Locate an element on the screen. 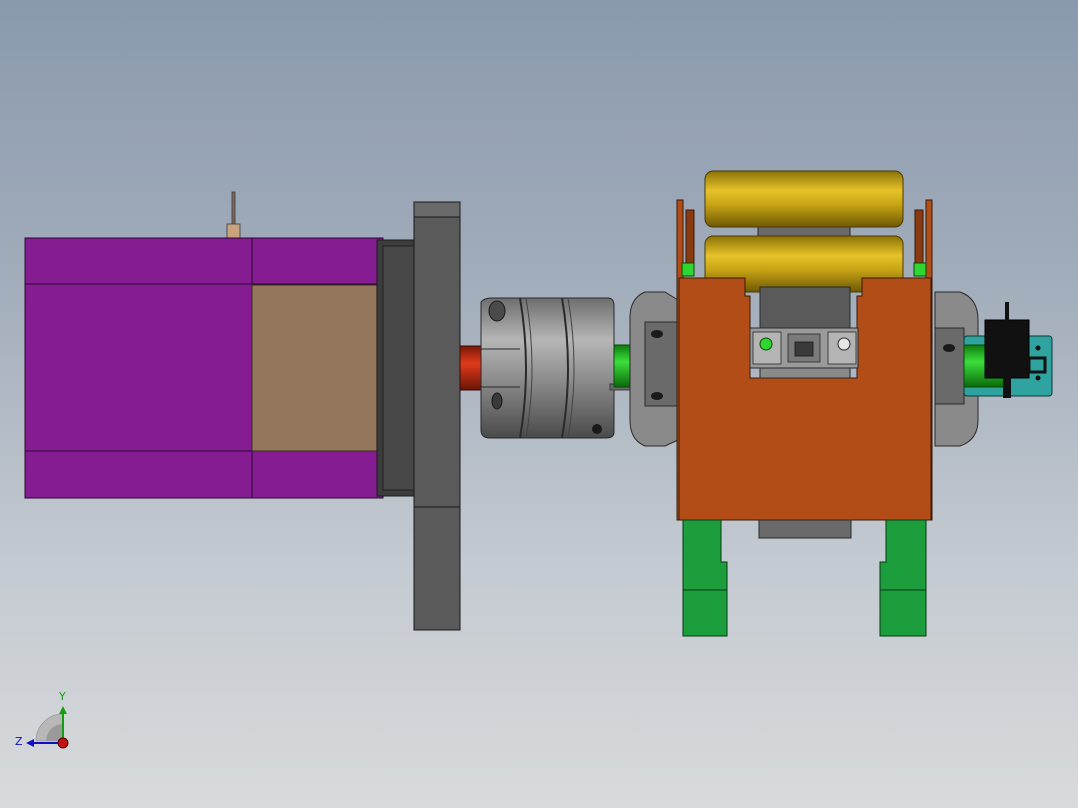 Image resolution: width=1078 pixels, height=808 pixels. z-axis-label: Z is located at coordinates (19, 741).